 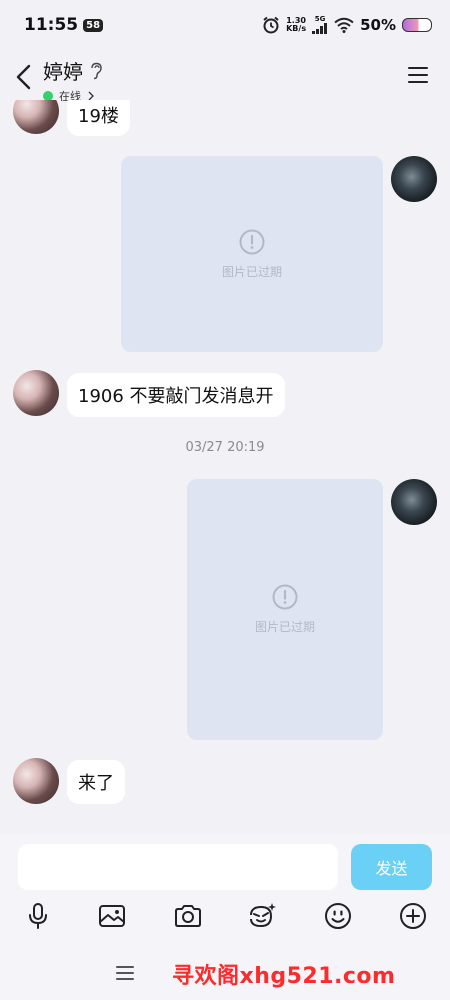 What do you see at coordinates (418, 75) in the screenshot?
I see `menu-icon` at bounding box center [418, 75].